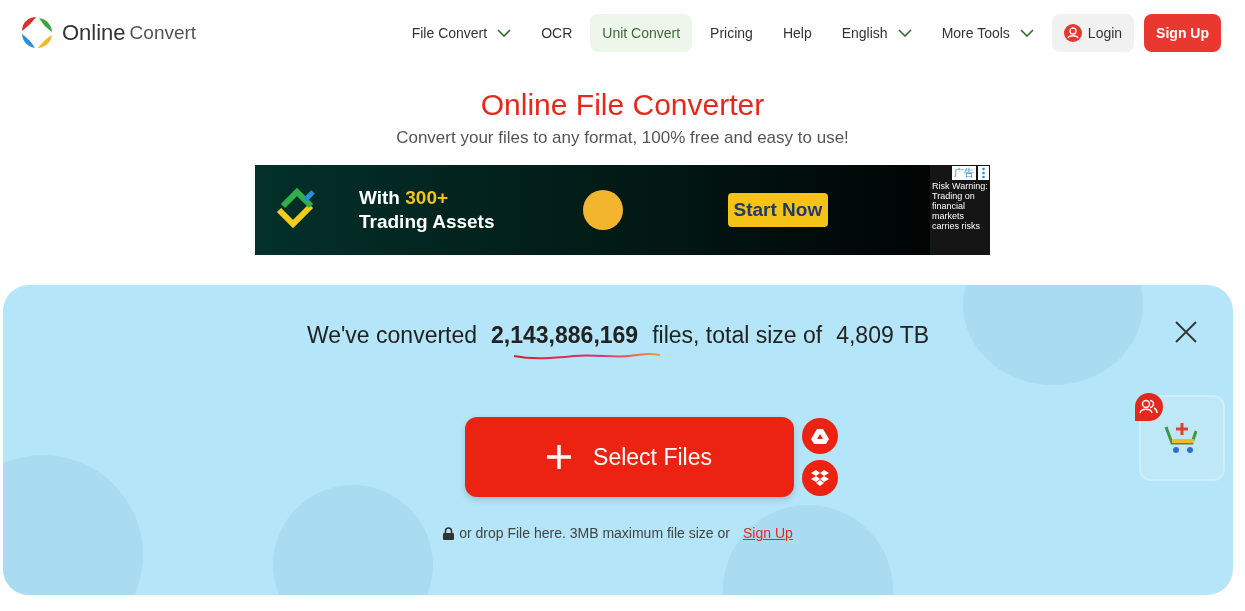 The width and height of the screenshot is (1245, 611). What do you see at coordinates (461, 33) in the screenshot?
I see `nav-link: File Convert` at bounding box center [461, 33].